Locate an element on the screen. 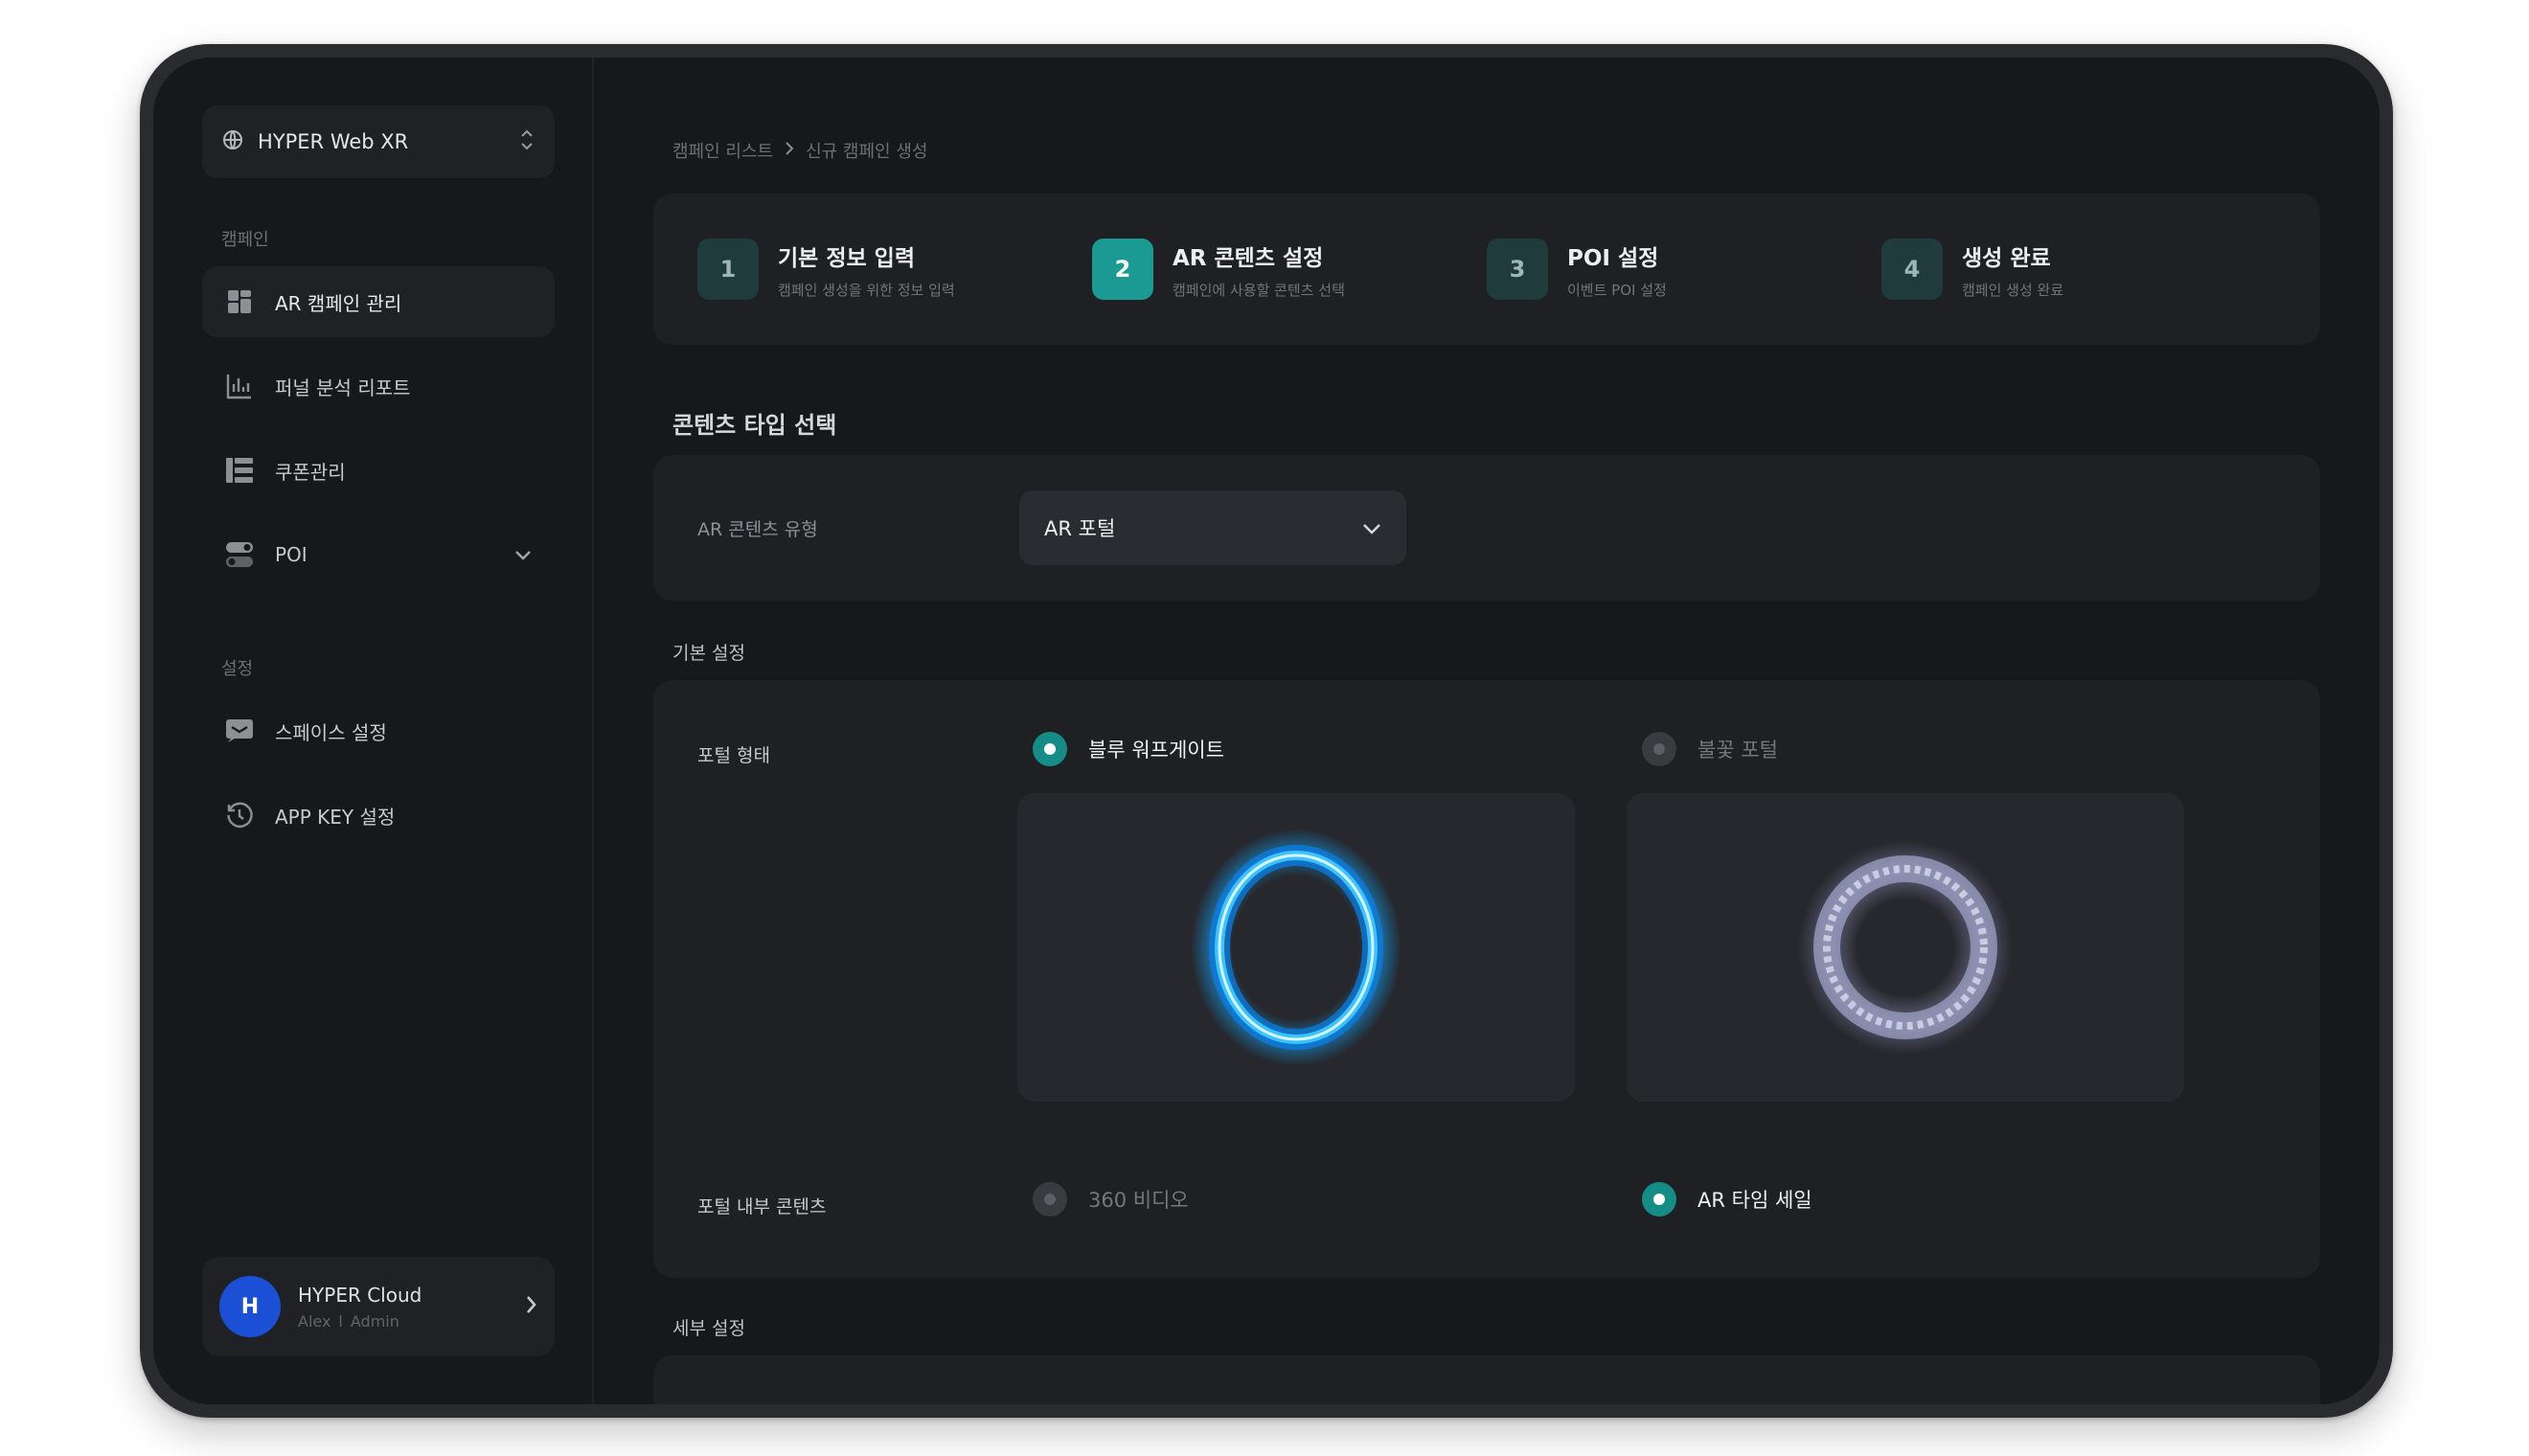  radio-blue-warpgate: 블루 워프게이트 is located at coordinates (1128, 749).